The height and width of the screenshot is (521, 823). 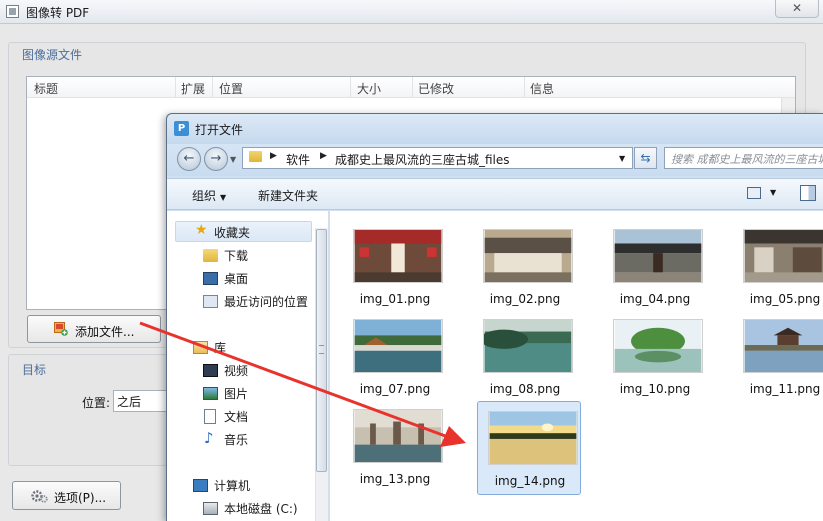 What do you see at coordinates (12, 11) in the screenshot?
I see `app-icon` at bounding box center [12, 11].